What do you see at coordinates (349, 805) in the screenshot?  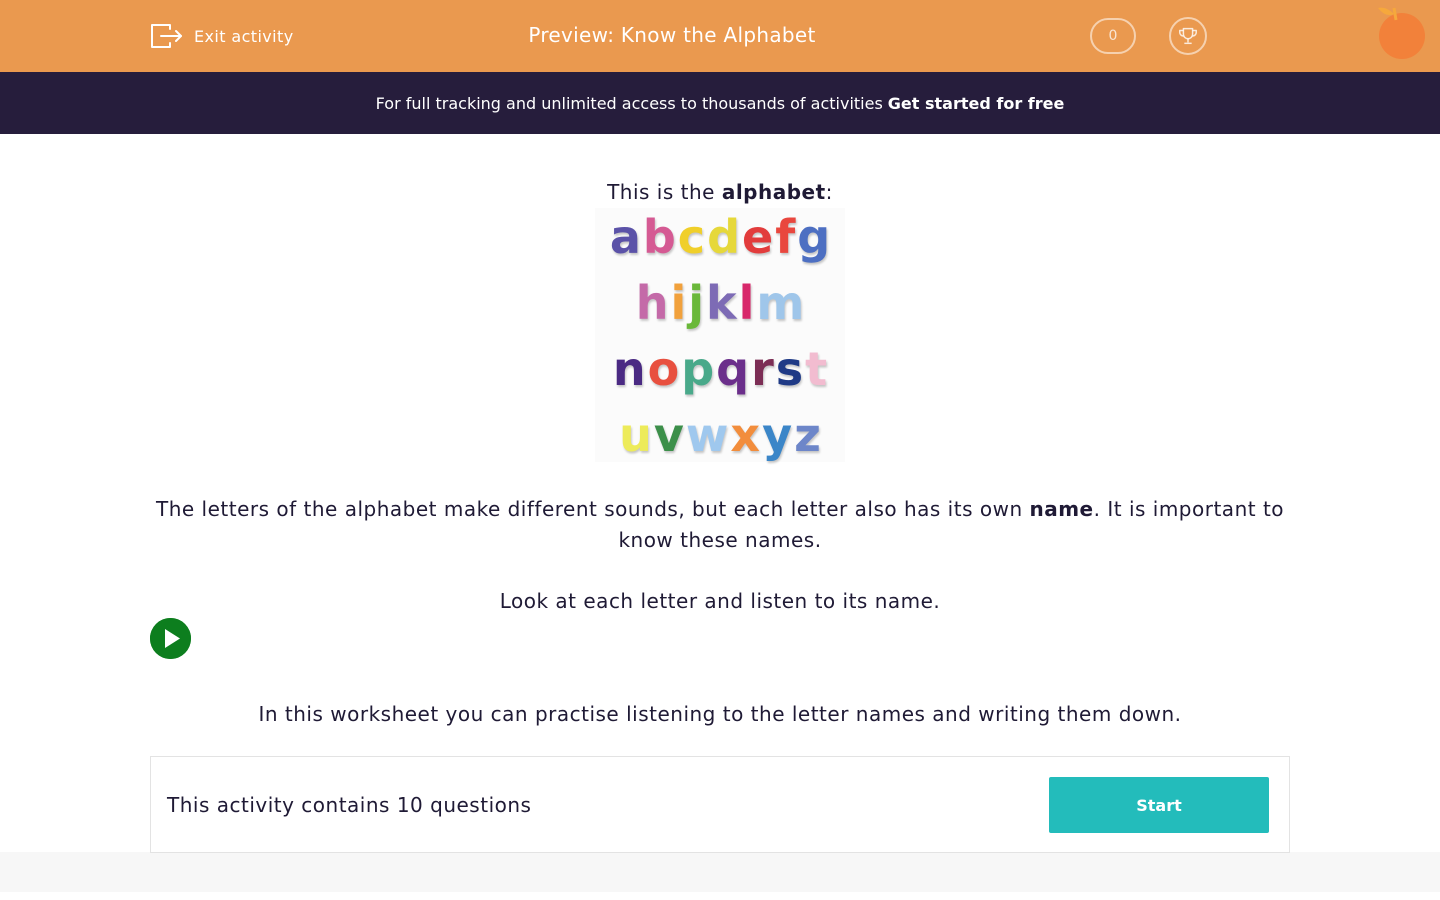 I see `question-count: This activity contains 10 questions` at bounding box center [349, 805].